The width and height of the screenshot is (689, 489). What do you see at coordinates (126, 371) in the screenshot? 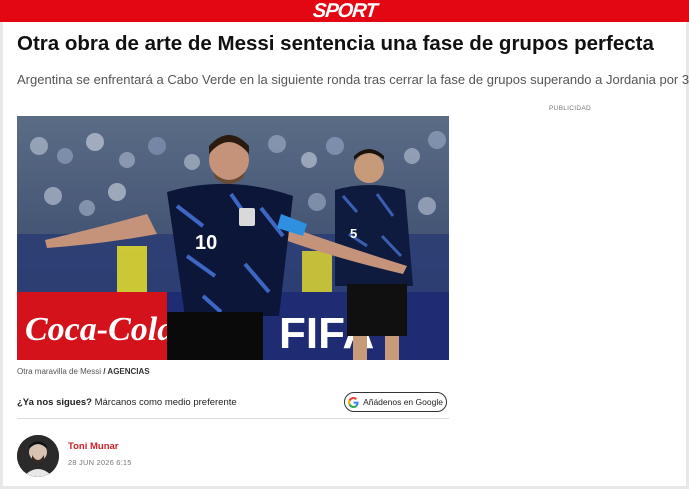
I see `photo-credit: / AGENCIAS` at bounding box center [126, 371].